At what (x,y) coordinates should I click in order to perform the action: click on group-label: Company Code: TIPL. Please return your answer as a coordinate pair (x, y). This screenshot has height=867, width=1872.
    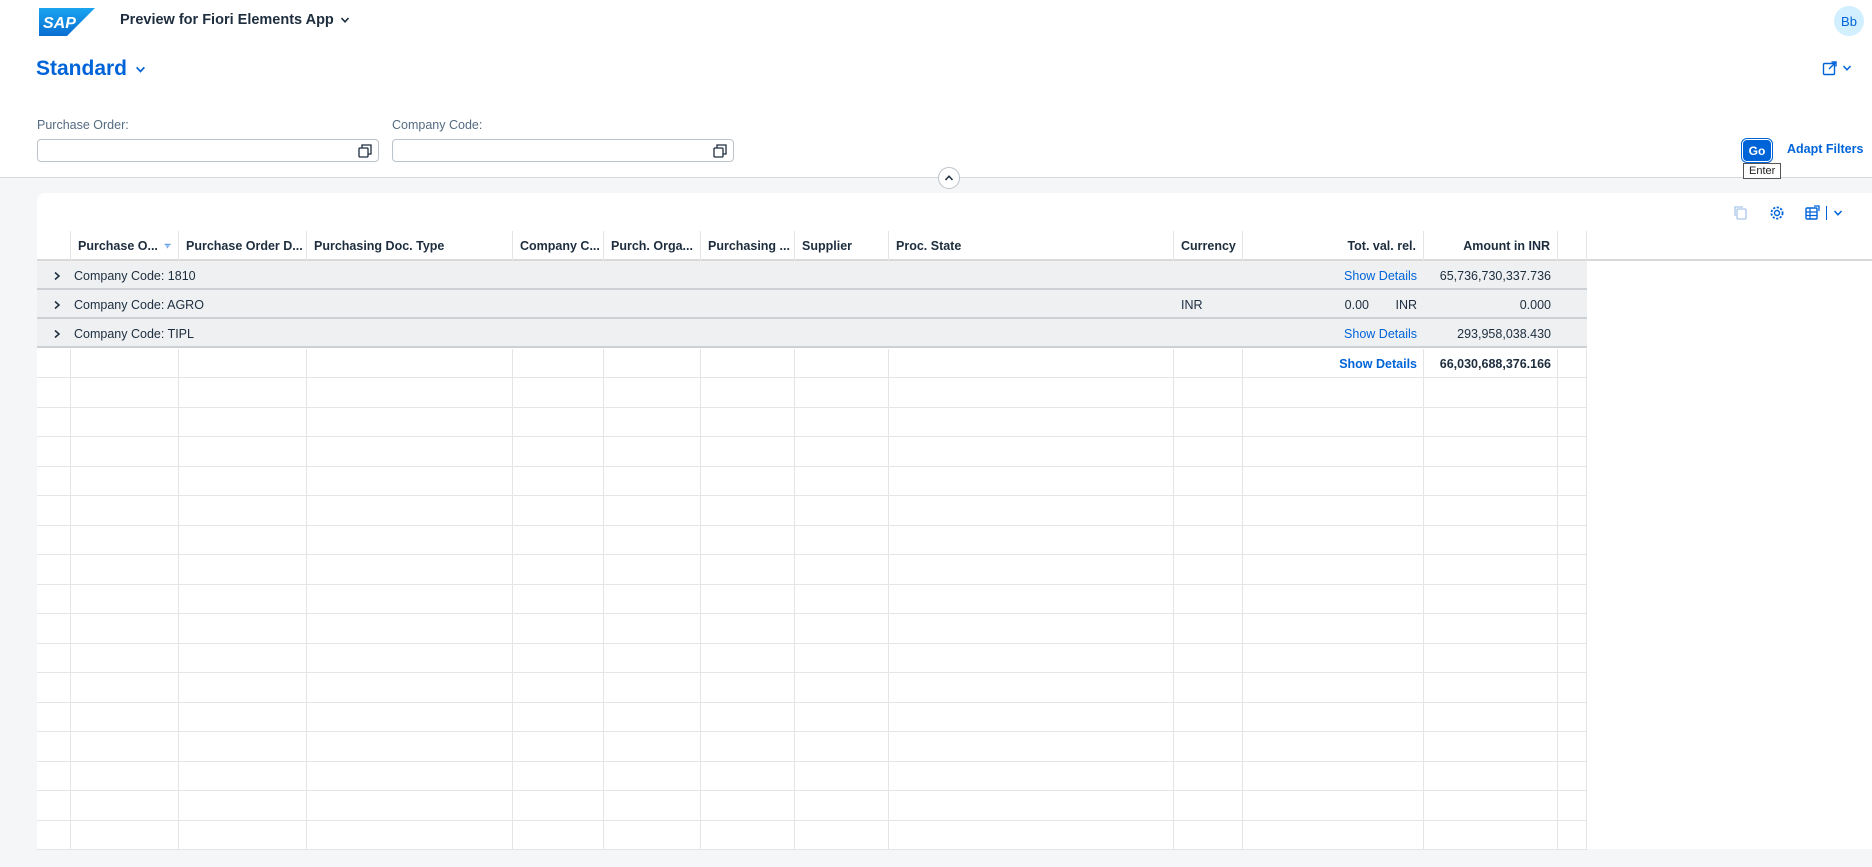
    Looking at the image, I should click on (134, 333).